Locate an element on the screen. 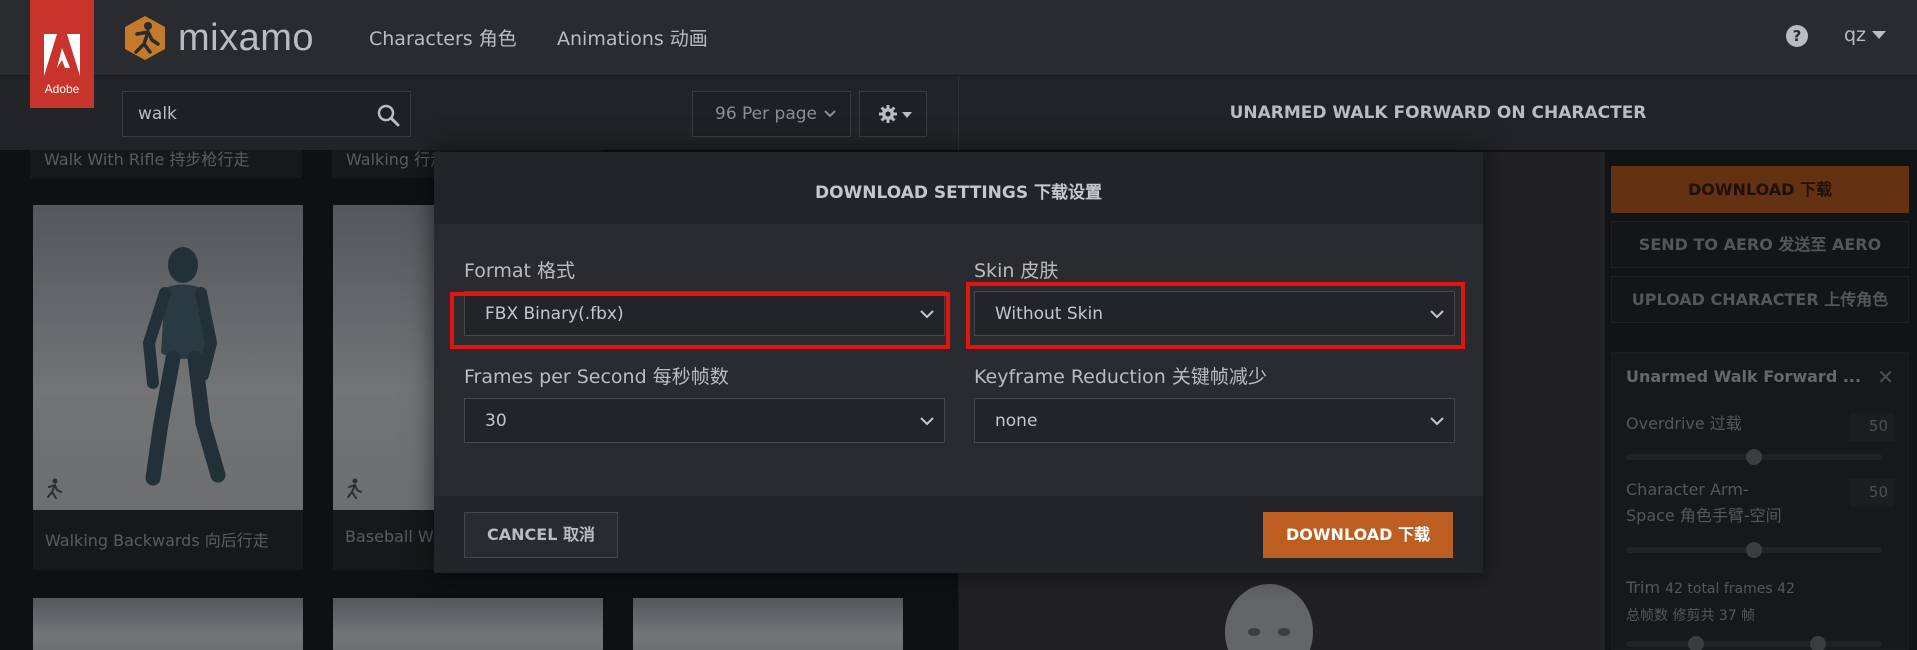 This screenshot has height=650, width=1917. keyframe-label: Keyframe Reduction 关键帧减少 is located at coordinates (1120, 377).